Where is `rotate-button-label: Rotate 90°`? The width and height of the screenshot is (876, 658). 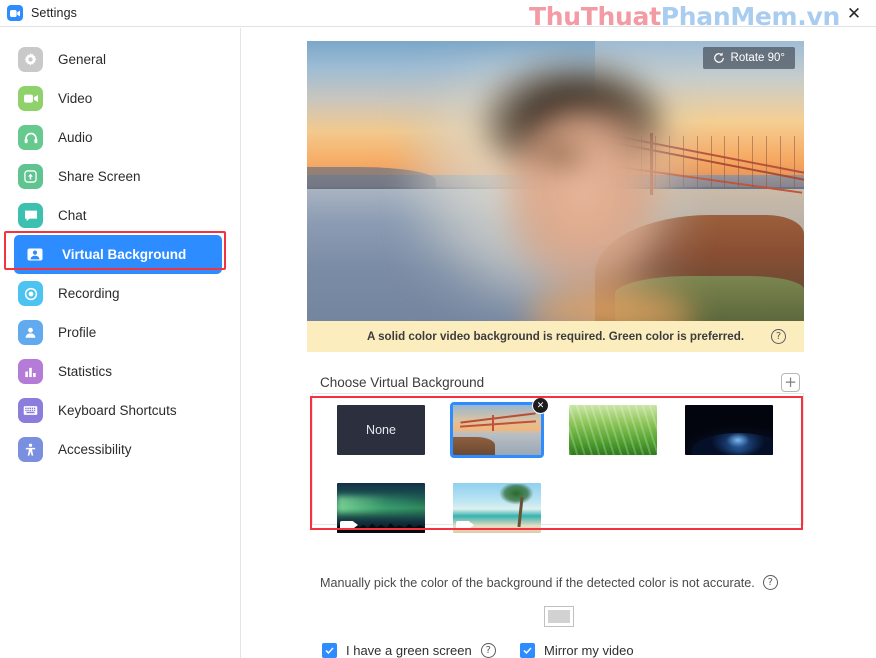 rotate-button-label: Rotate 90° is located at coordinates (757, 58).